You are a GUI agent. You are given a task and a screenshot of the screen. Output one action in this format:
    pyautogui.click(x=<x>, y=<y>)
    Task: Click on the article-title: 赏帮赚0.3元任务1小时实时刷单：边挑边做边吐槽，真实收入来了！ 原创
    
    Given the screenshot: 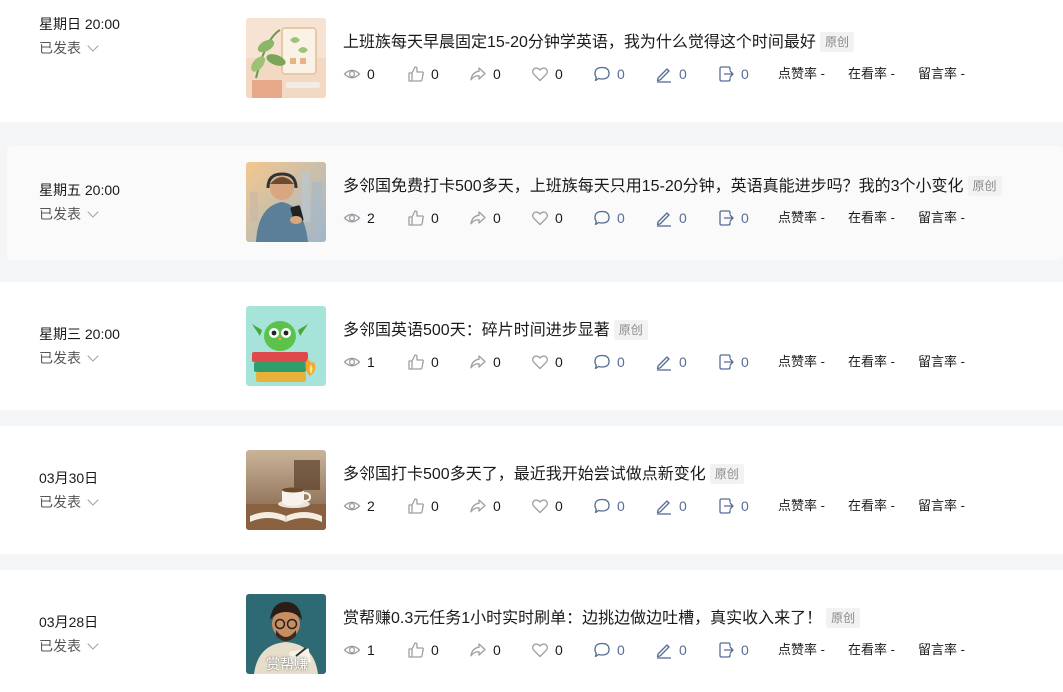 What is the action you would take?
    pyautogui.click(x=602, y=619)
    